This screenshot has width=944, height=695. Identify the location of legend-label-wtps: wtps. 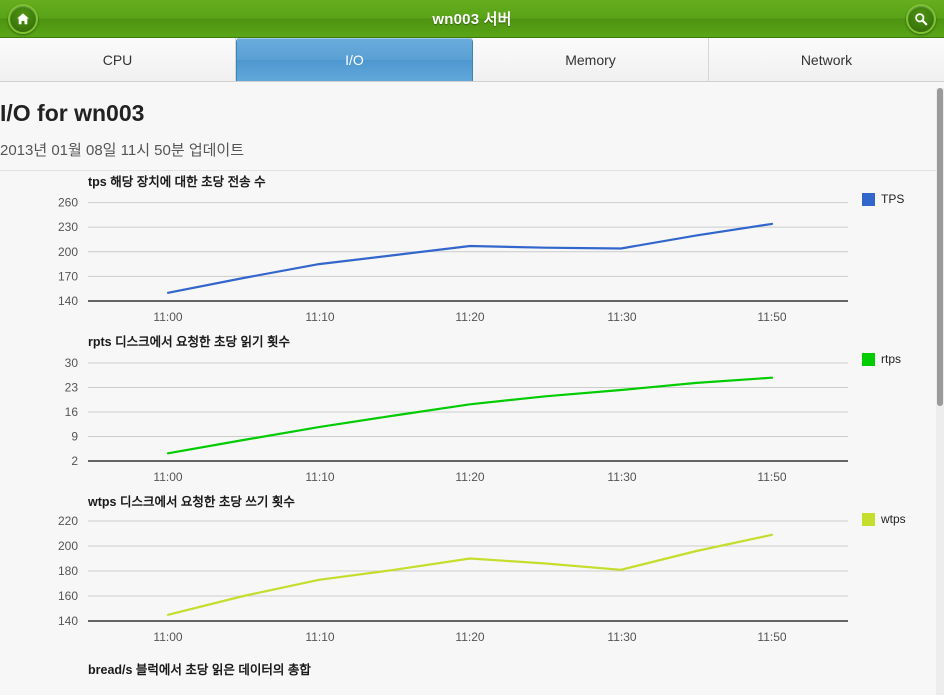
(893, 519).